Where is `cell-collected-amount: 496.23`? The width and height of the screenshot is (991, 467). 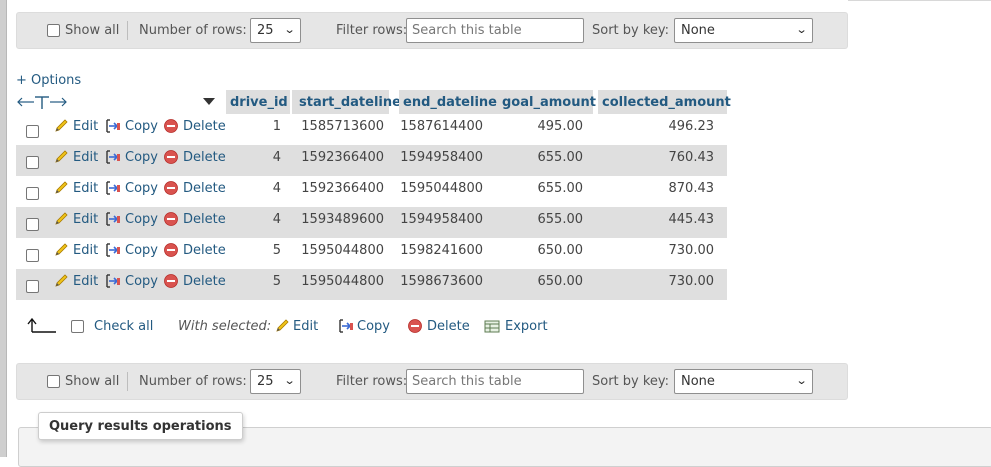 cell-collected-amount: 496.23 is located at coordinates (691, 126).